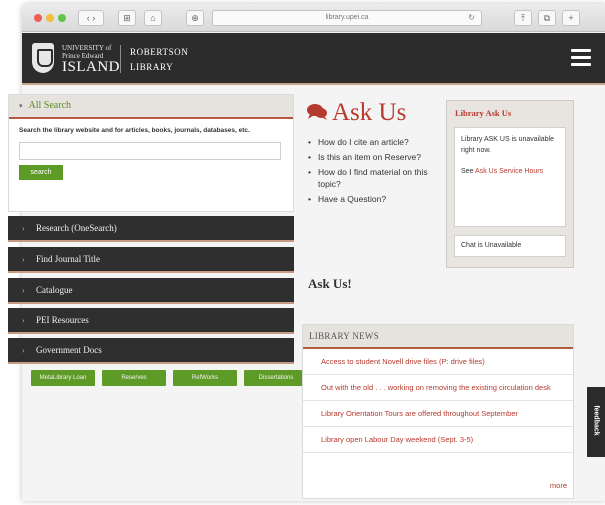  Describe the element at coordinates (330, 283) in the screenshot. I see `ask-us-footer: Ask Us!` at that location.